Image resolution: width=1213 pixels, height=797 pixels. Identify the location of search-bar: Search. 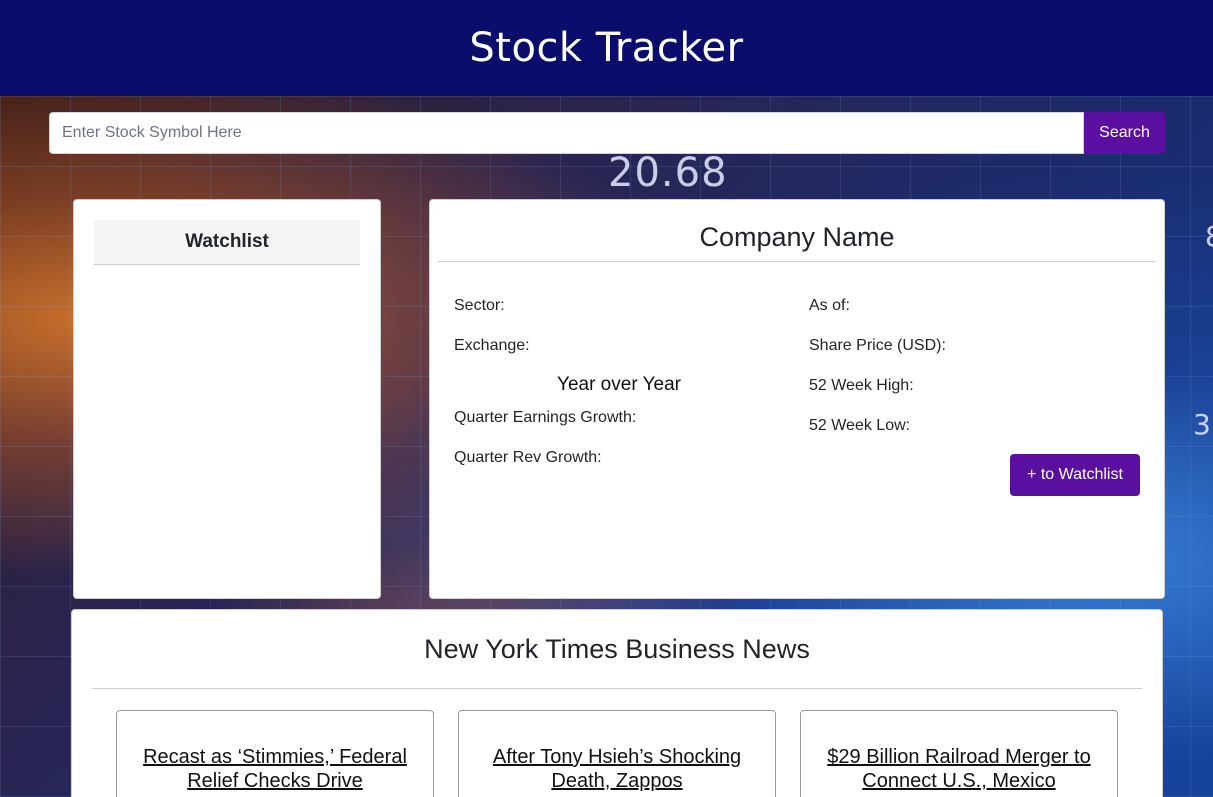
(607, 133).